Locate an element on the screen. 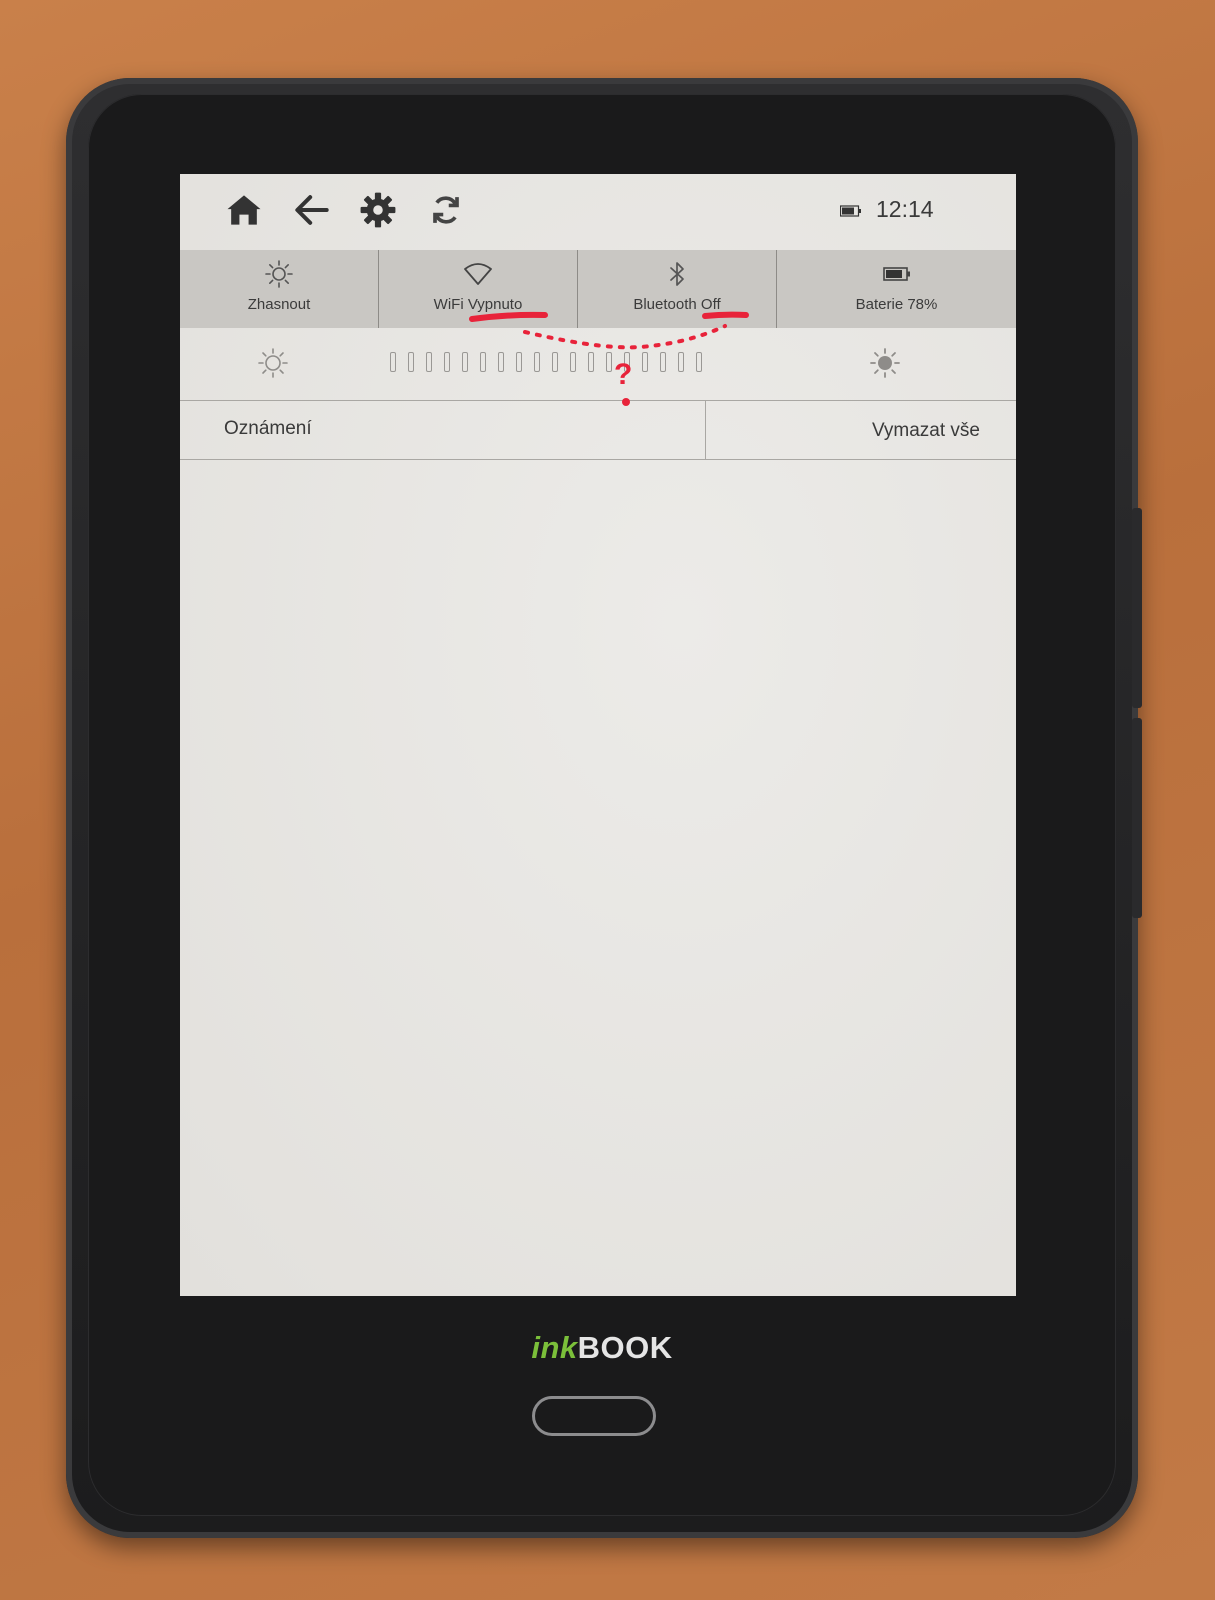 This screenshot has width=1215, height=1600. sync-icon is located at coordinates (446, 210).